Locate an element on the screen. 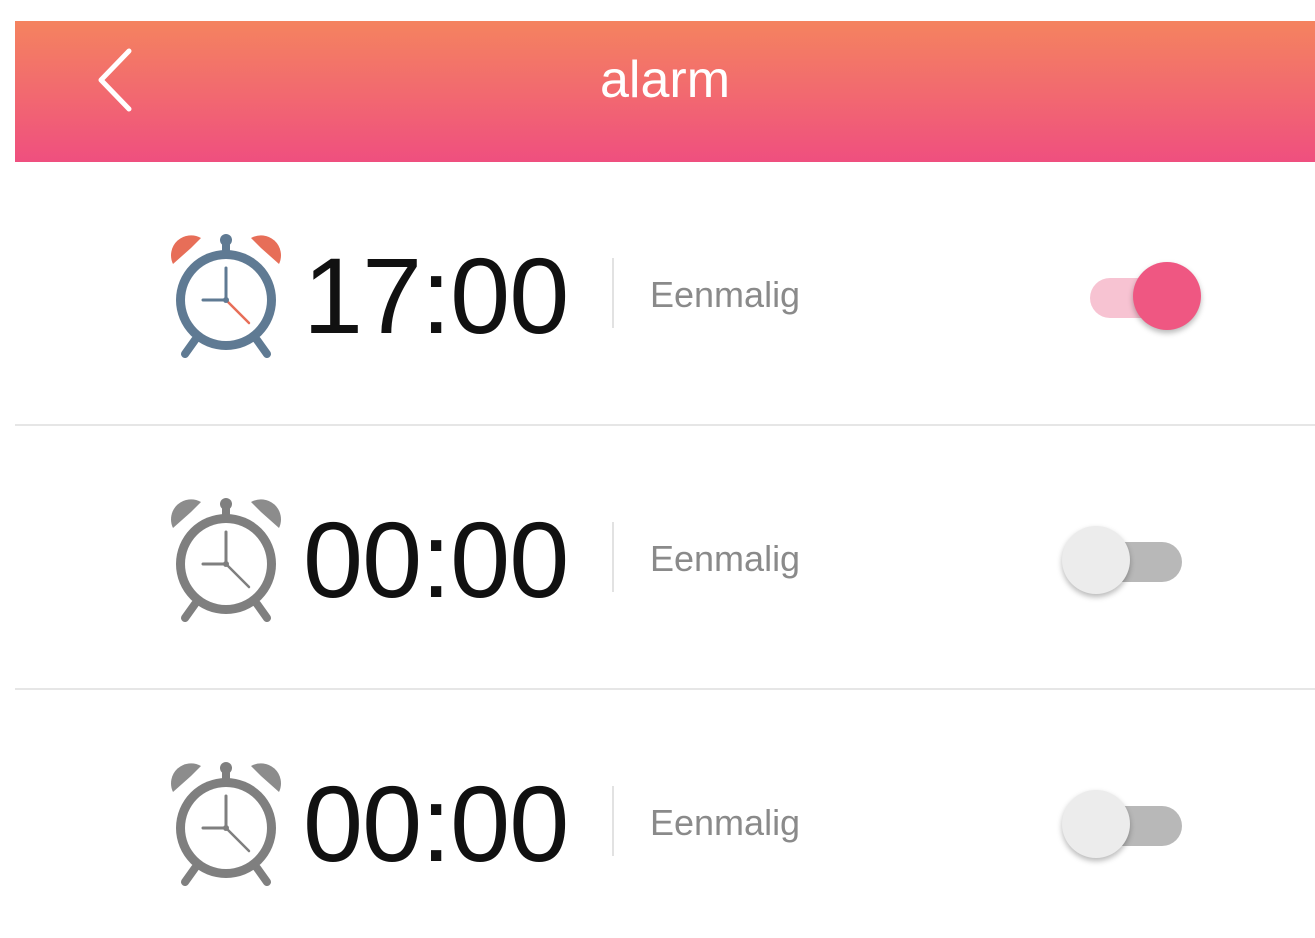  alarm-time: 17:00 is located at coordinates (436, 296).